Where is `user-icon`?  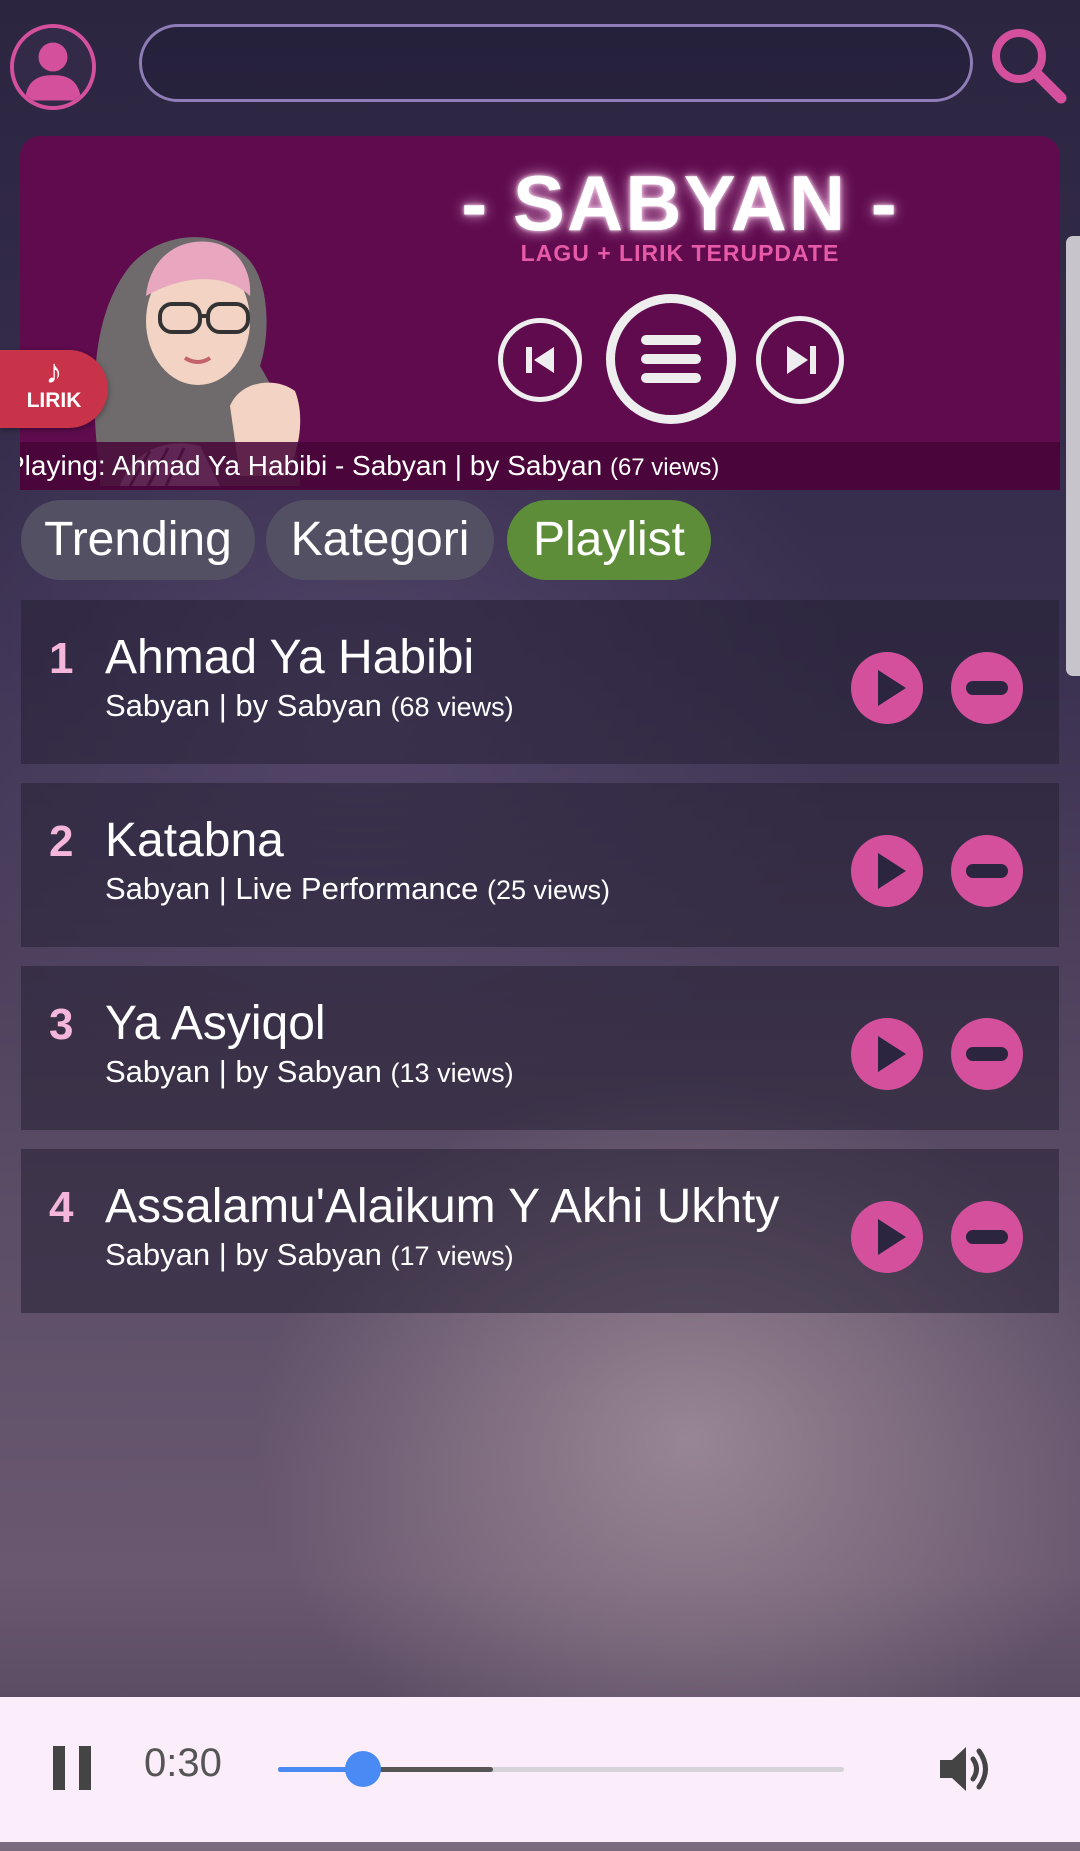 user-icon is located at coordinates (53, 67).